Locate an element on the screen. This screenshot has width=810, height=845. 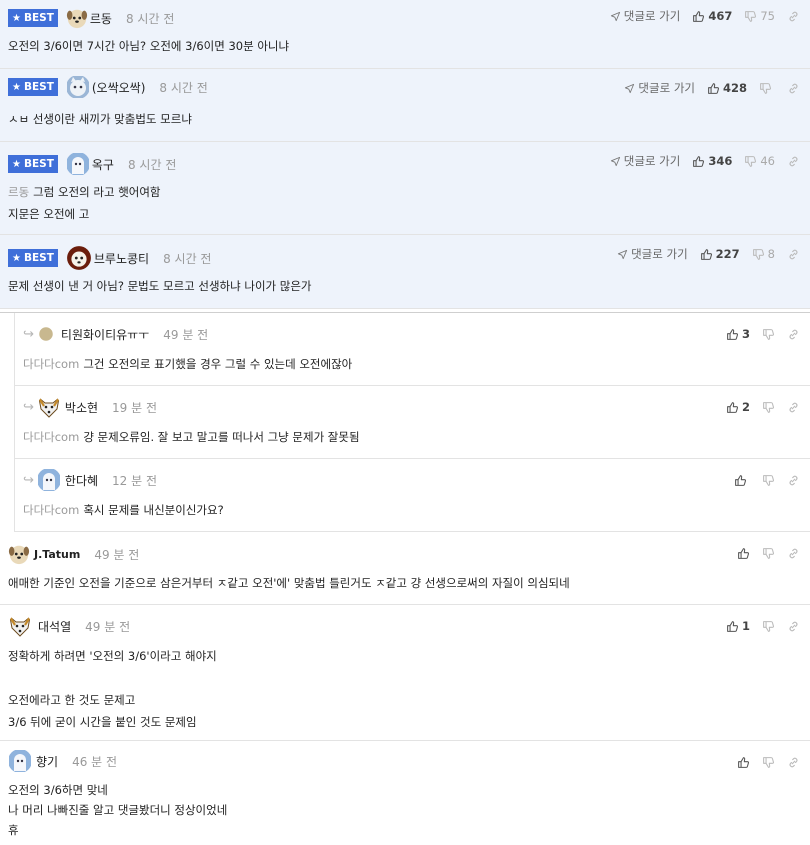
mention: 르동 is located at coordinates (18, 192).